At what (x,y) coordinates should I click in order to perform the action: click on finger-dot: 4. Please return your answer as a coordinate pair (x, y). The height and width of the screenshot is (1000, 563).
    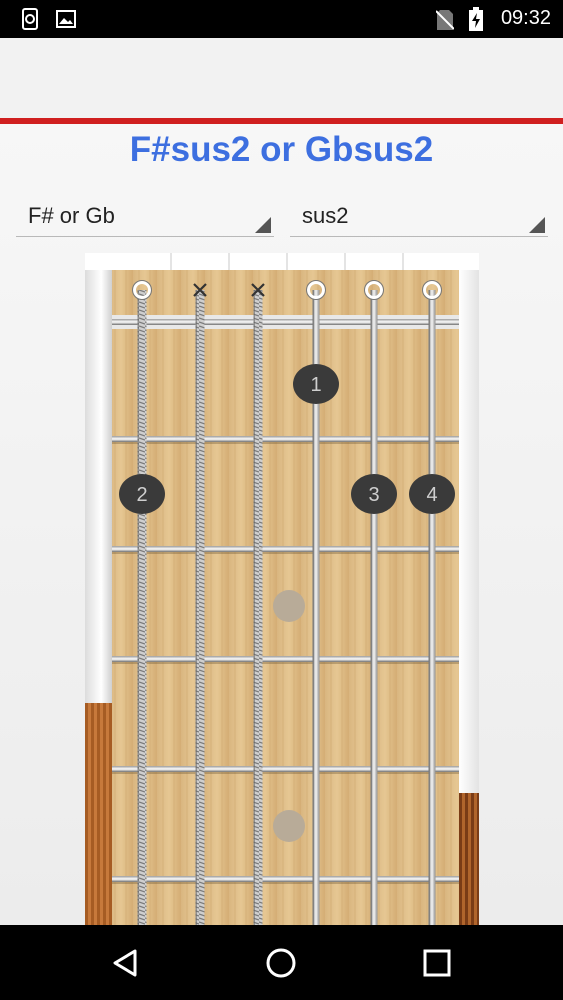
    Looking at the image, I should click on (432, 494).